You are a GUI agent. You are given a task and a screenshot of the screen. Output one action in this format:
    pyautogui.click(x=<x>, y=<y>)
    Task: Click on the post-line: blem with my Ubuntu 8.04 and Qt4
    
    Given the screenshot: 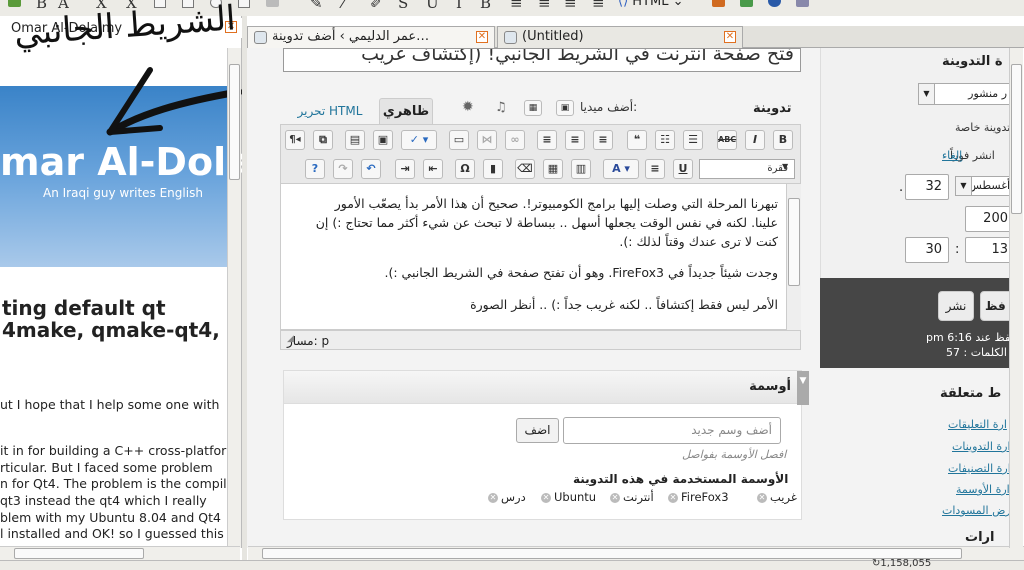 What is the action you would take?
    pyautogui.click(x=111, y=517)
    